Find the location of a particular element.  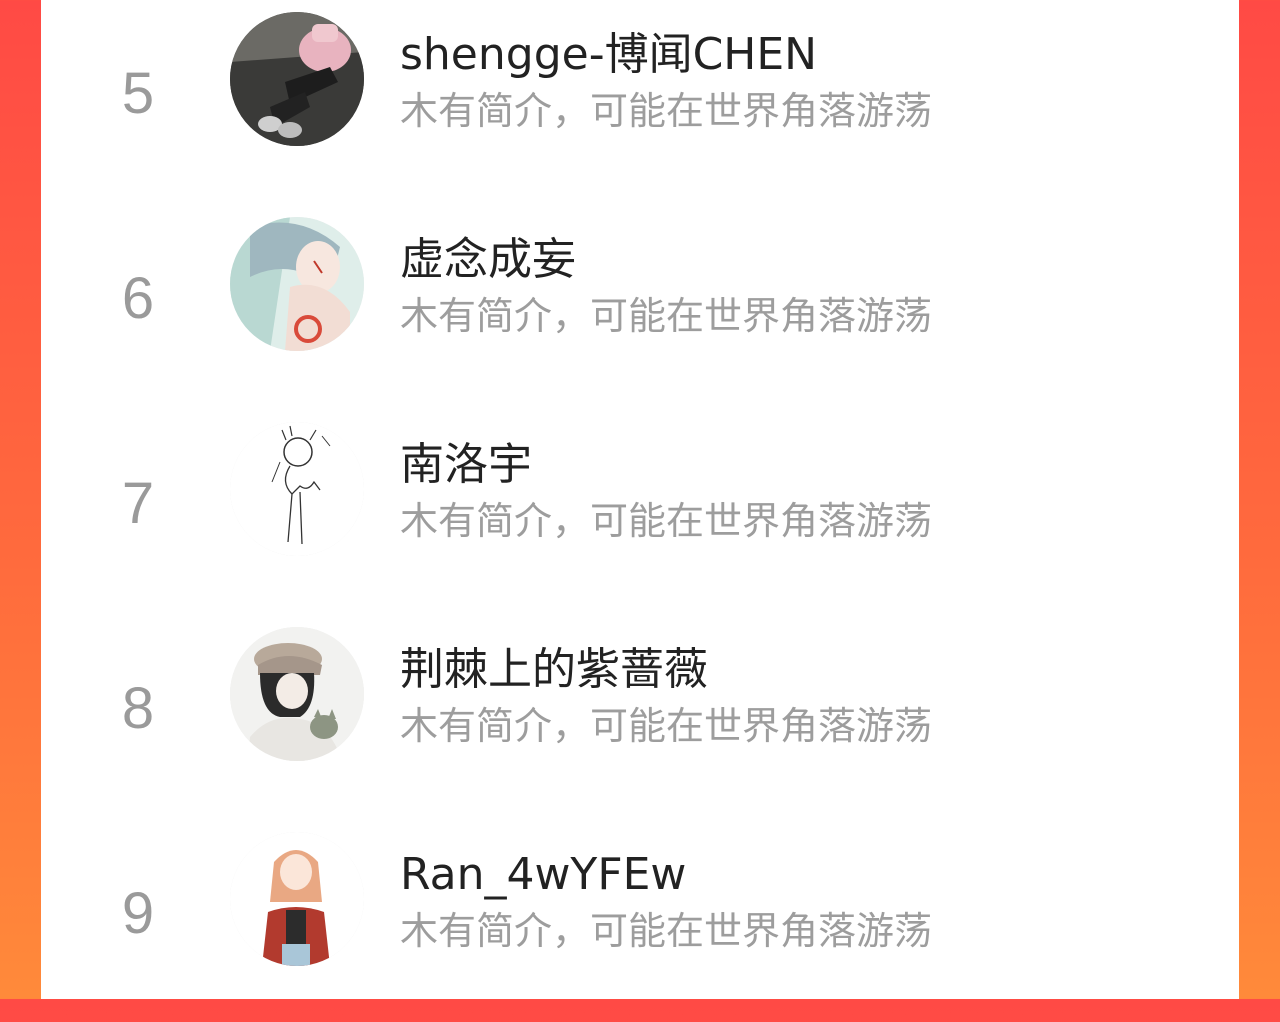

rank-number: 6 is located at coordinates (138, 298).